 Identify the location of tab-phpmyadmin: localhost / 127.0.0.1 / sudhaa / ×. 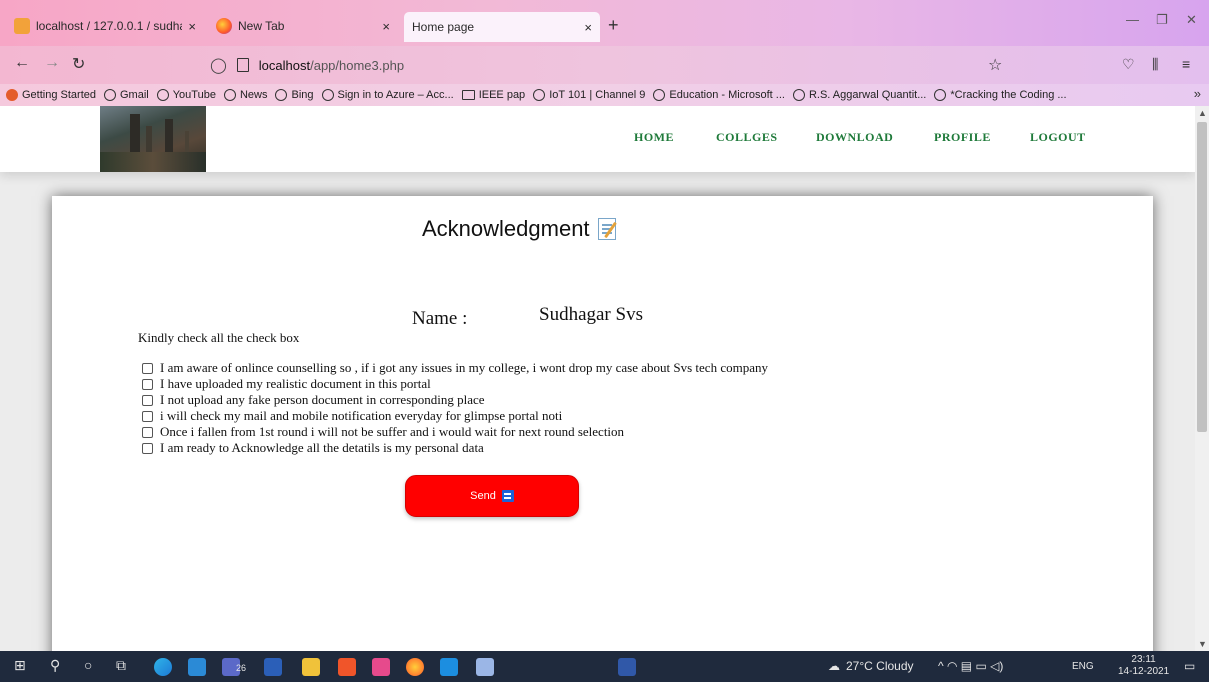
(105, 26).